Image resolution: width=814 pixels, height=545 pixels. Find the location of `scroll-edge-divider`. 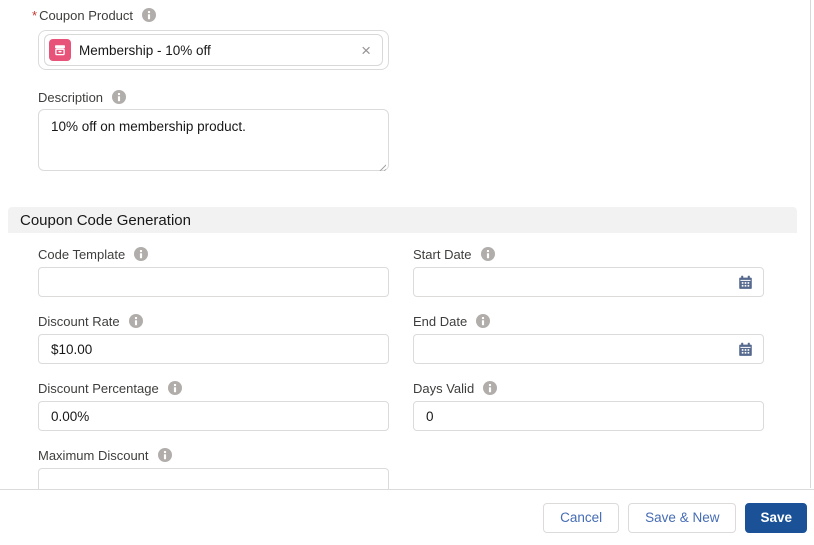

scroll-edge-divider is located at coordinates (810, 244).